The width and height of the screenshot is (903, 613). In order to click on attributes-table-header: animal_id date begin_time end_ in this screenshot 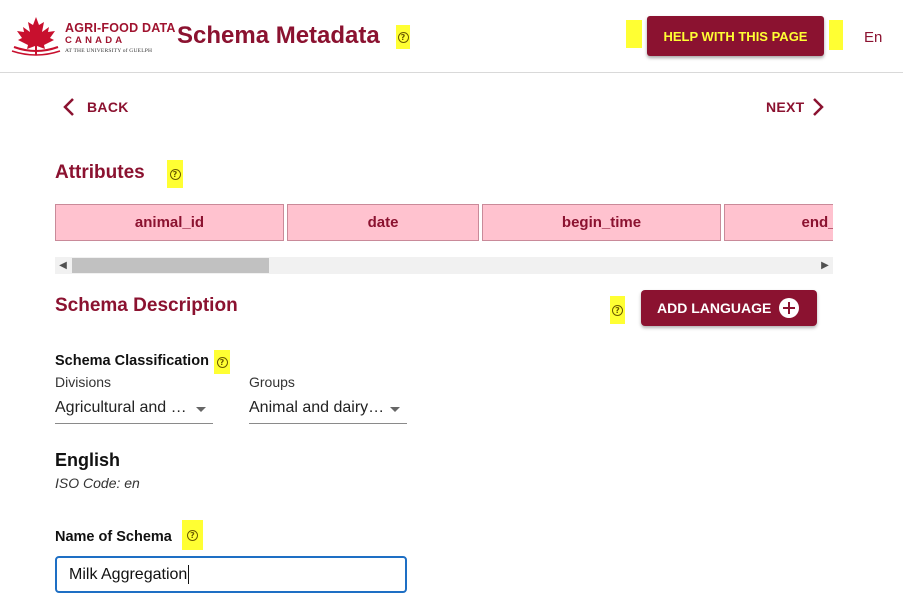, I will do `click(444, 223)`.